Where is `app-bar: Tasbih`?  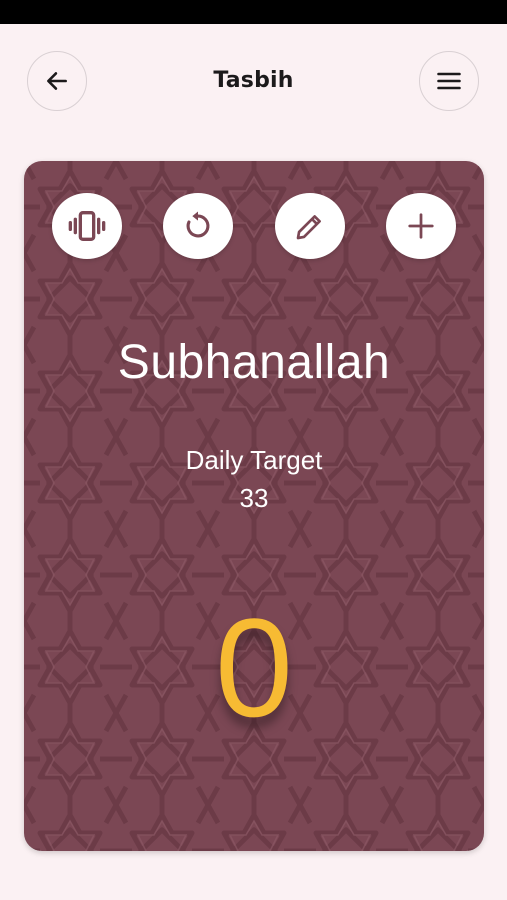 app-bar: Tasbih is located at coordinates (253, 82).